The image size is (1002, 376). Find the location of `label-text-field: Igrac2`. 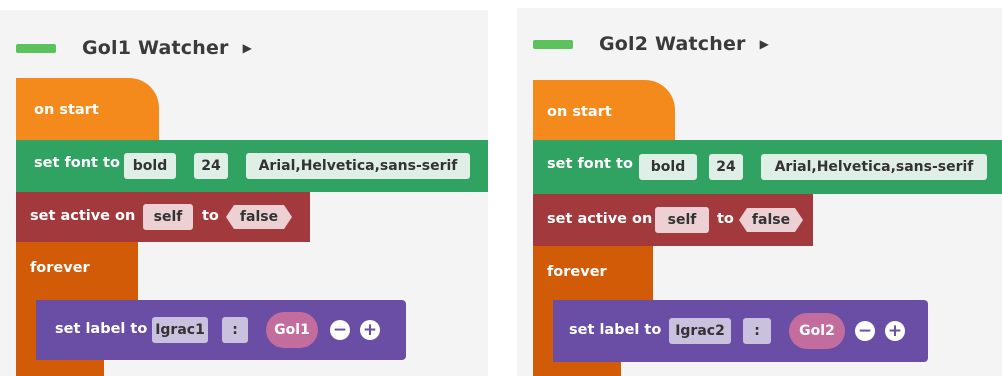

label-text-field: Igrac2 is located at coordinates (700, 331).